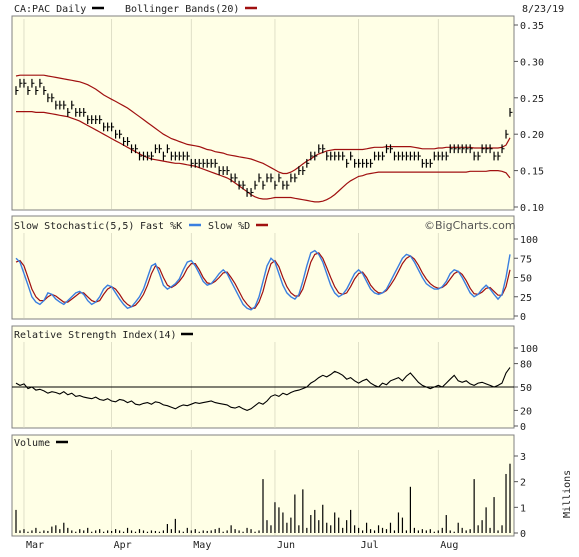 Image resolution: width=579 pixels, height=557 pixels. I want to click on chart-date: 8/23/19, so click(543, 9).